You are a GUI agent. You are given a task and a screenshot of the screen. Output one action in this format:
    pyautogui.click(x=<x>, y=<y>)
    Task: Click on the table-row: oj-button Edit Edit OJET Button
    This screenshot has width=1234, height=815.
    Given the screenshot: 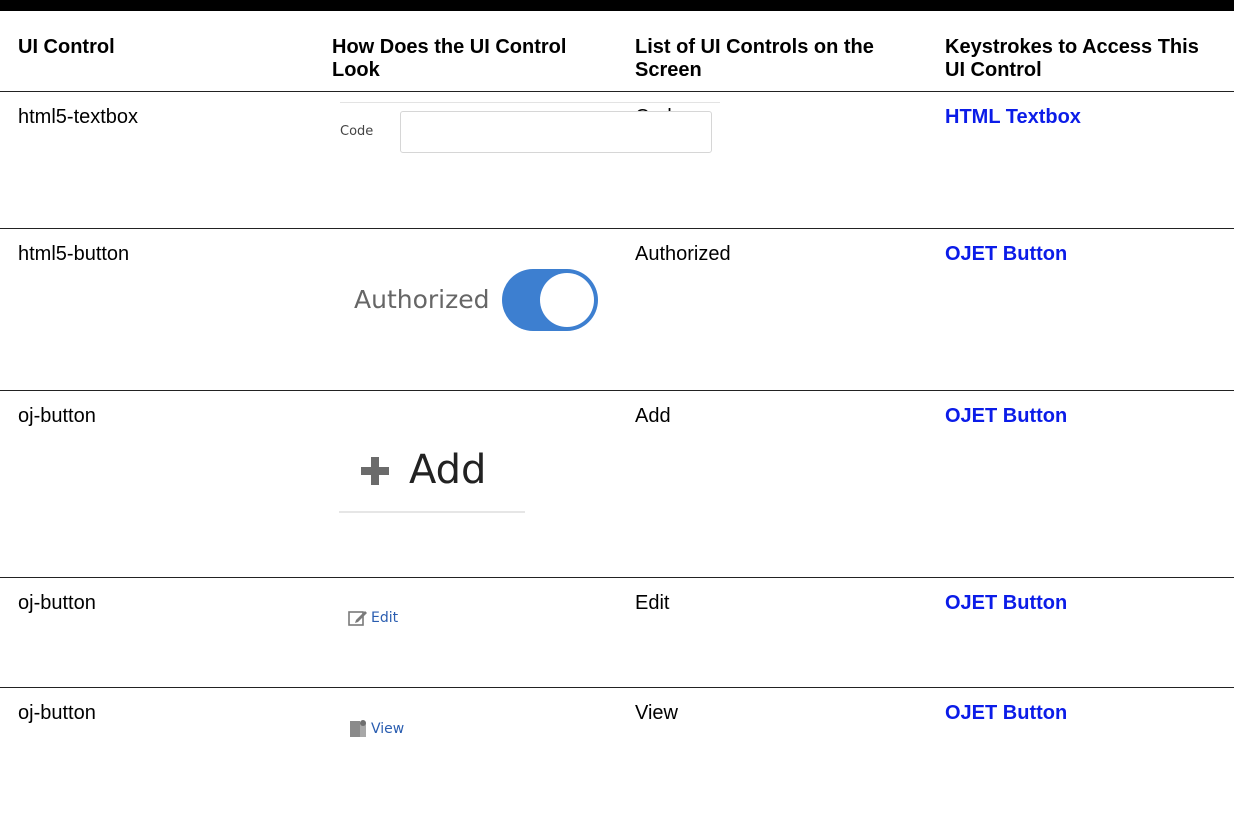 What is the action you would take?
    pyautogui.click(x=617, y=632)
    